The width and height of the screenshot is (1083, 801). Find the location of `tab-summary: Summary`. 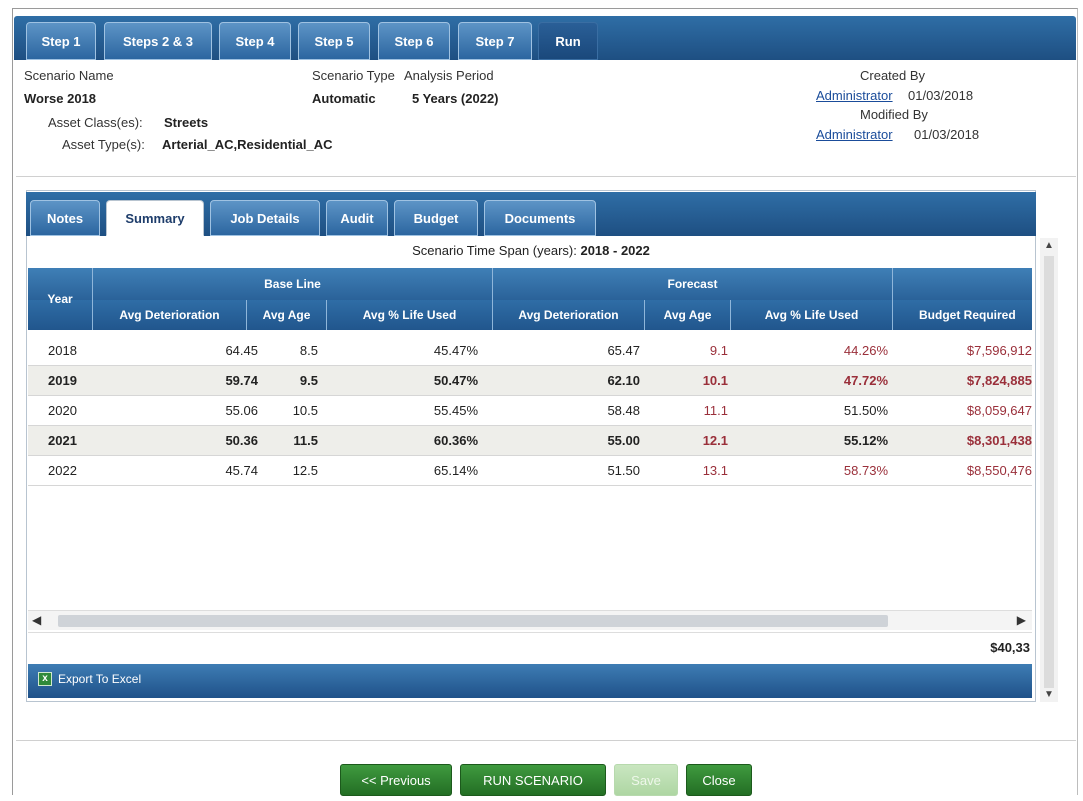

tab-summary: Summary is located at coordinates (155, 218).